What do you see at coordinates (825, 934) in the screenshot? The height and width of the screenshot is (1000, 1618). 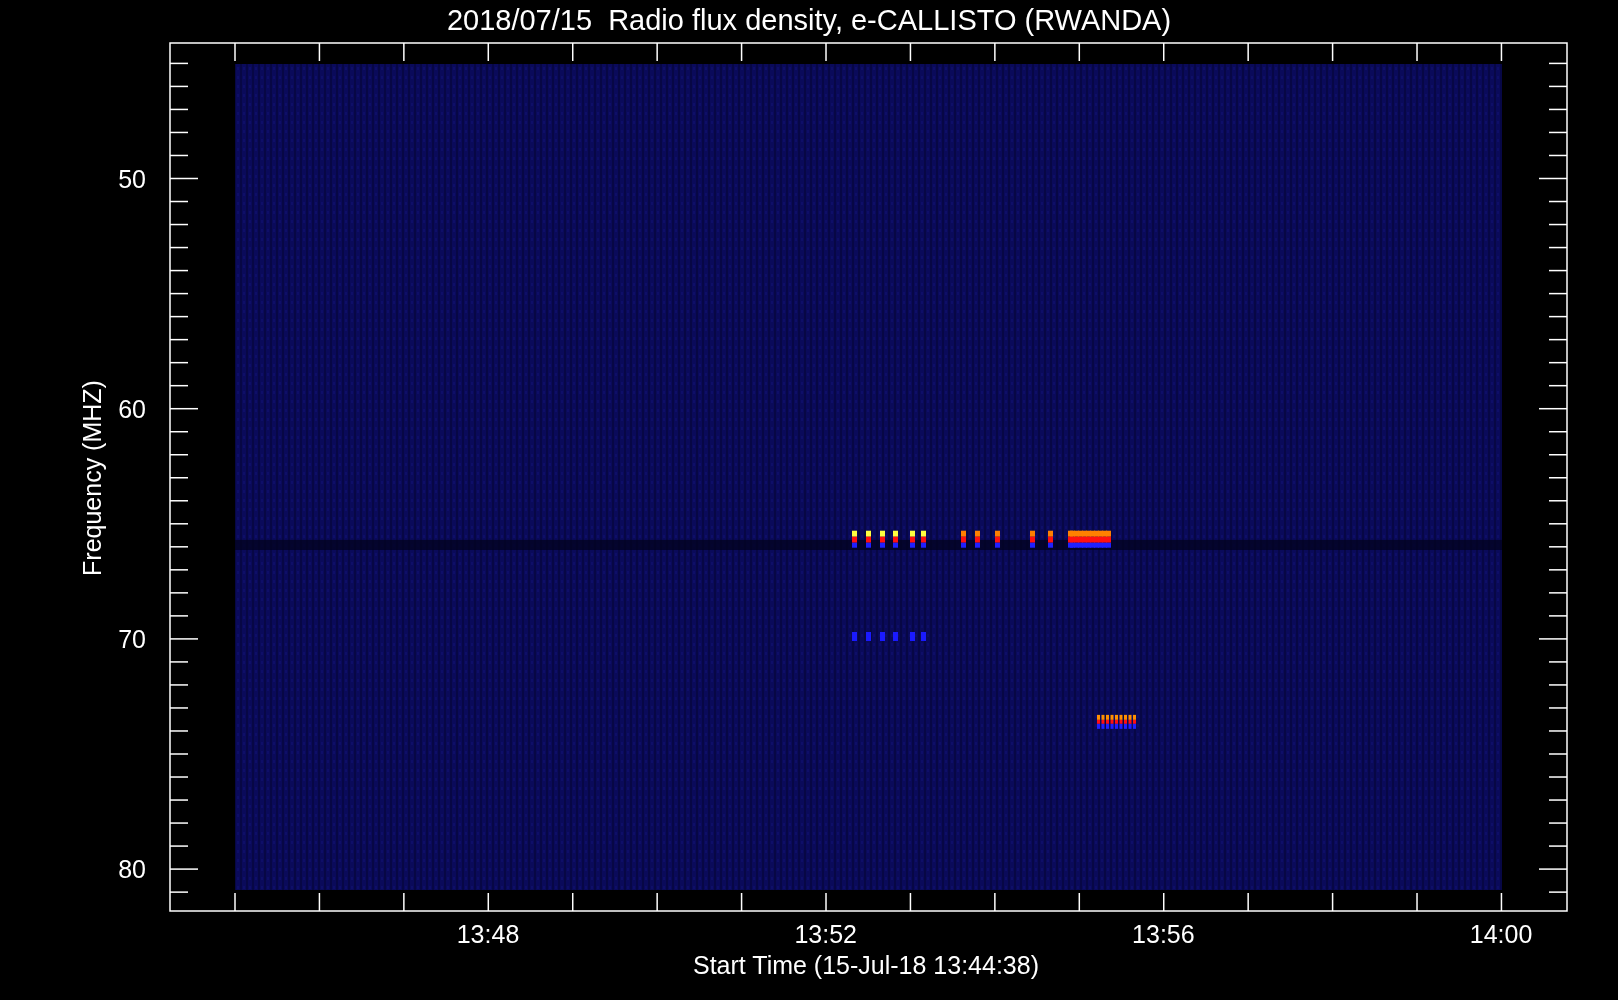 I see `x-tick-label: 13:52` at bounding box center [825, 934].